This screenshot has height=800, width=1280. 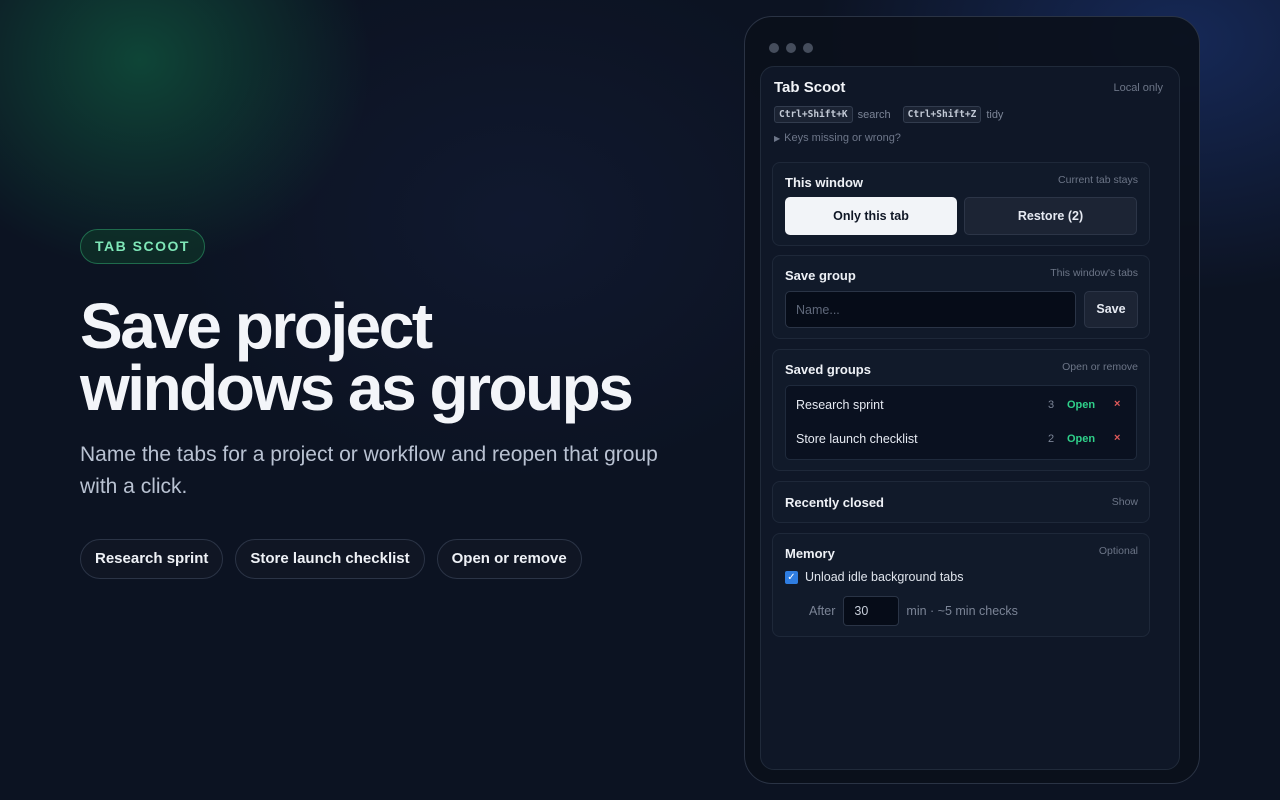 What do you see at coordinates (1118, 551) in the screenshot?
I see `memory-hint: Optional` at bounding box center [1118, 551].